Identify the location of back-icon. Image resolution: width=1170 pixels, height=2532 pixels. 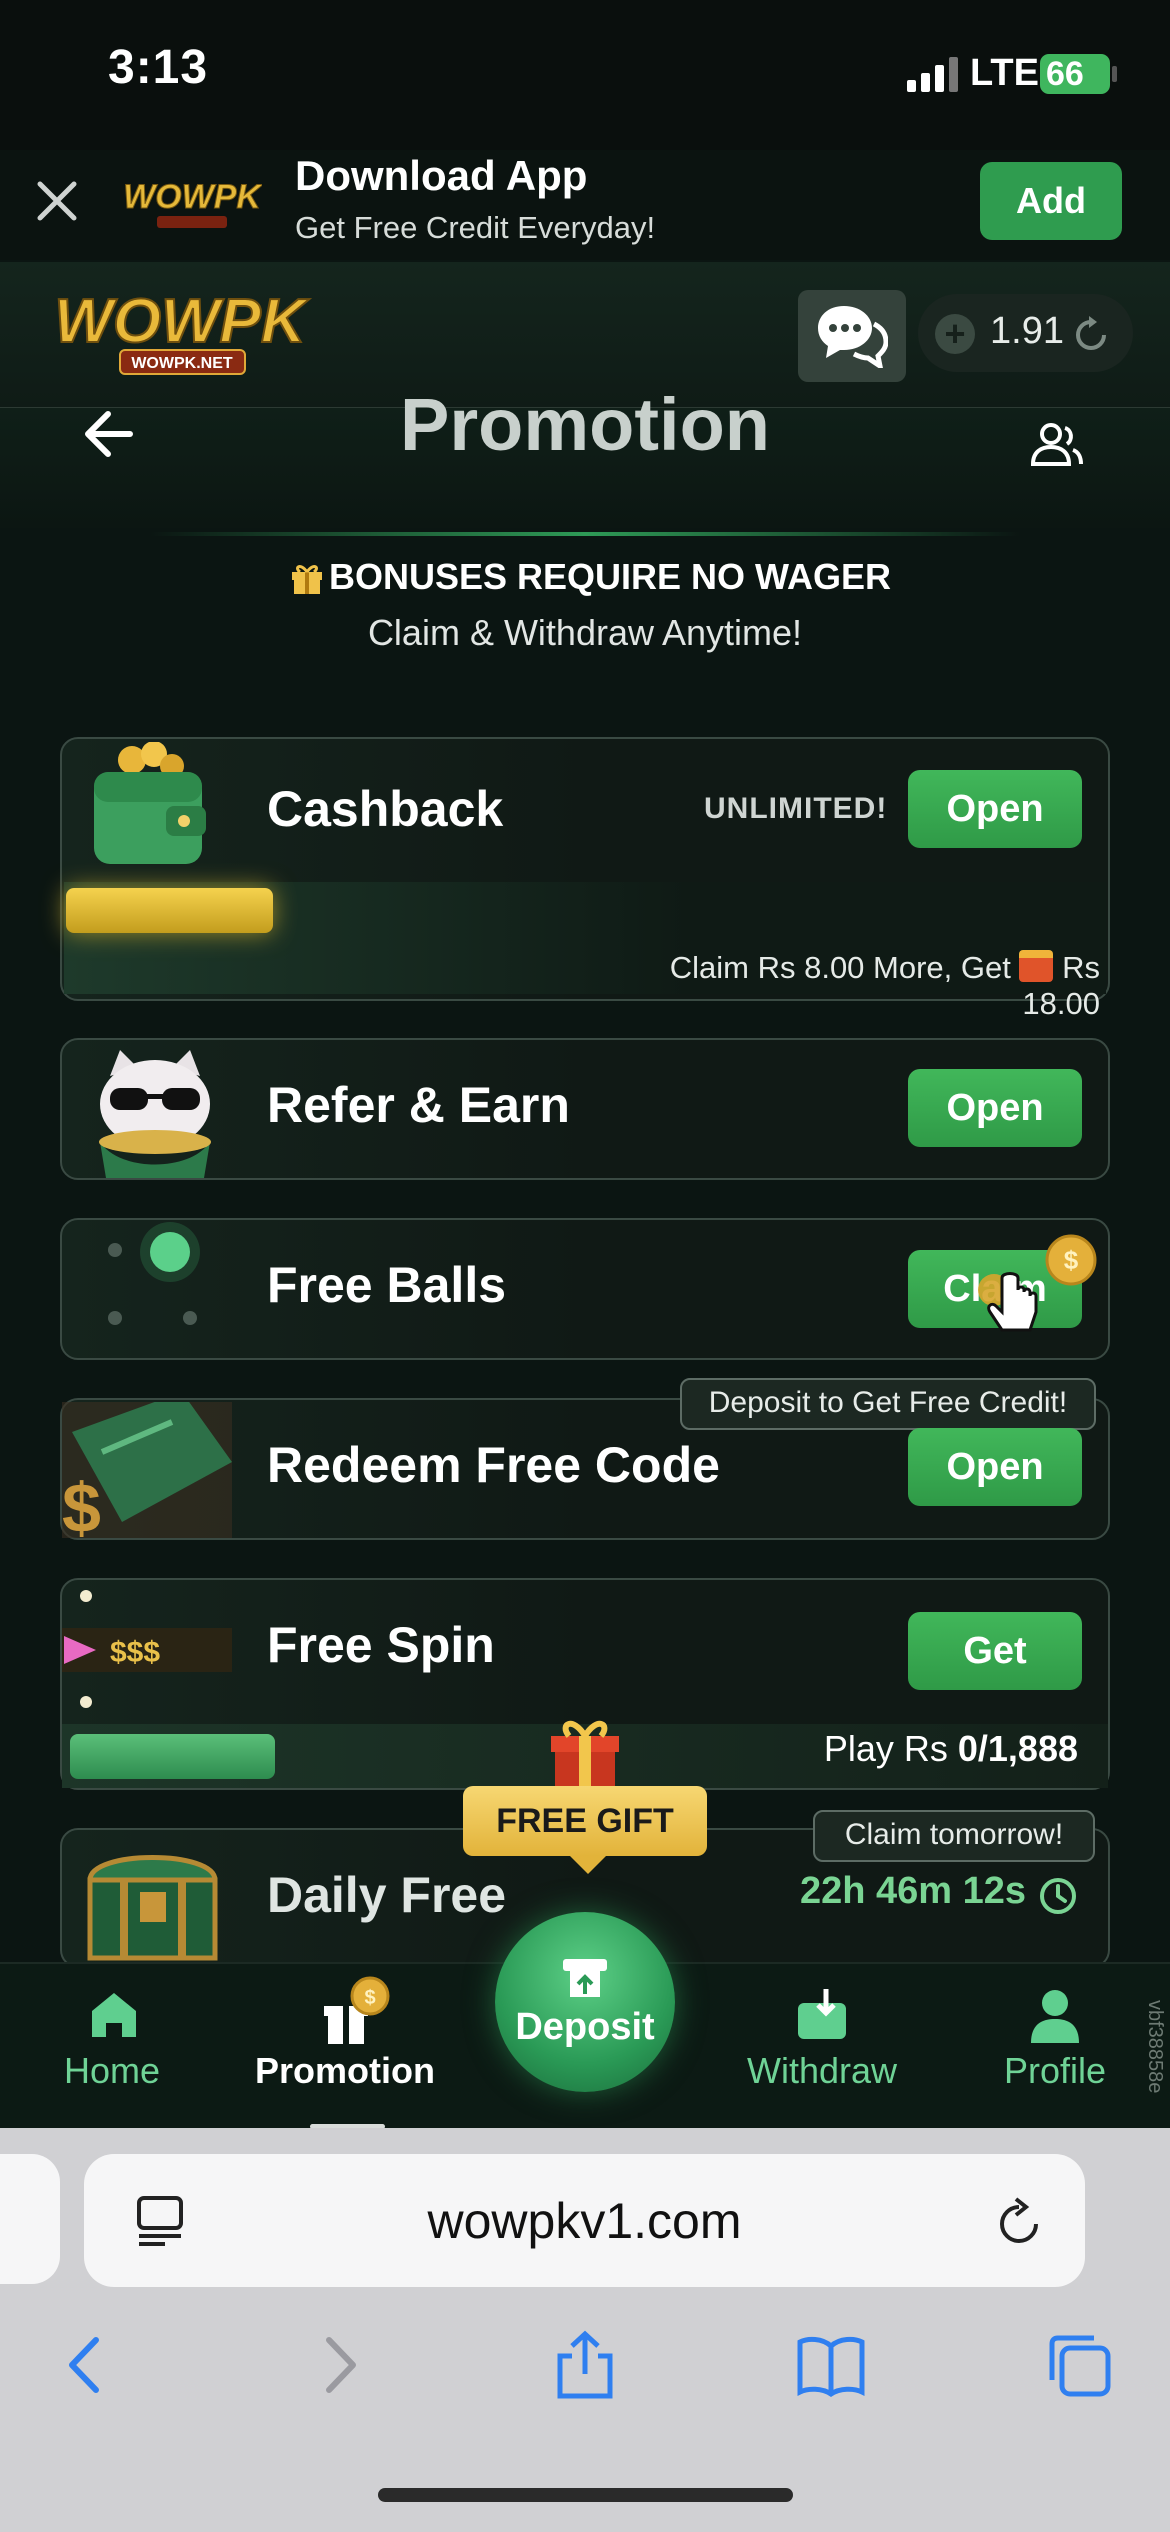
(87, 2365).